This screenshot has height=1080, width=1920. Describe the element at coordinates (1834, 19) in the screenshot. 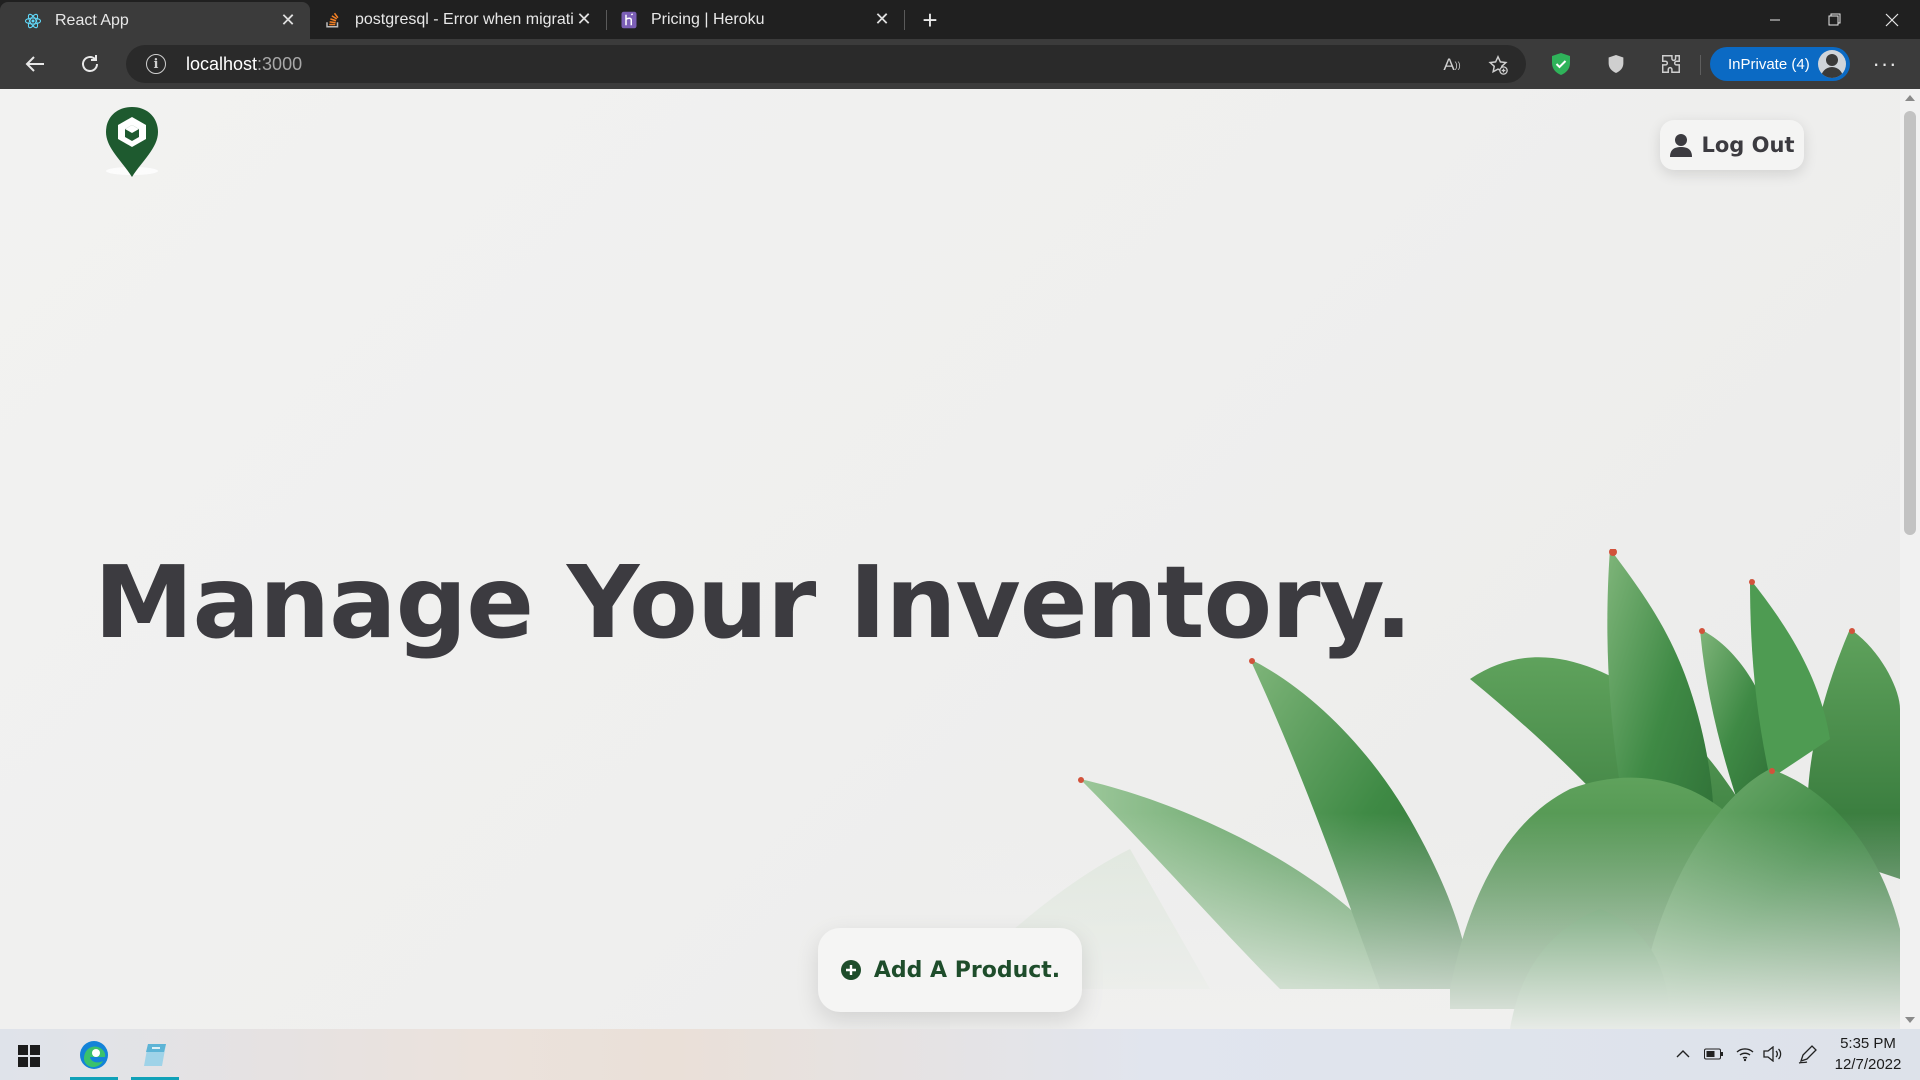

I see `restore-icon` at that location.